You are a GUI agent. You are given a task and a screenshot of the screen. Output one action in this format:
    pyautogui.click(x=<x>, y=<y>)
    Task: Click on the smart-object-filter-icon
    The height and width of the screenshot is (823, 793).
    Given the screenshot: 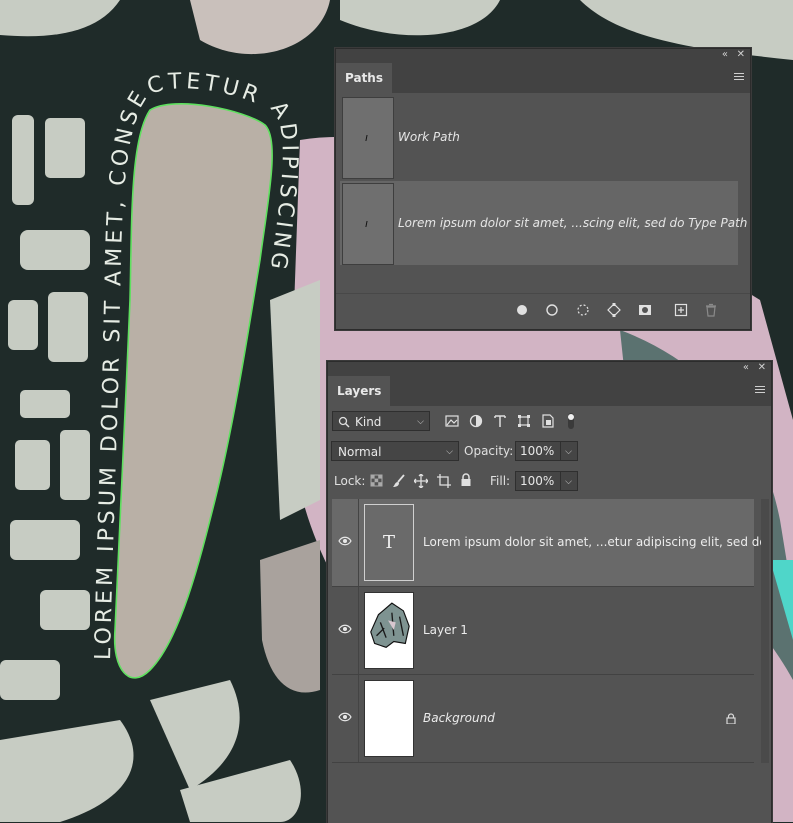 What is the action you would take?
    pyautogui.click(x=548, y=421)
    